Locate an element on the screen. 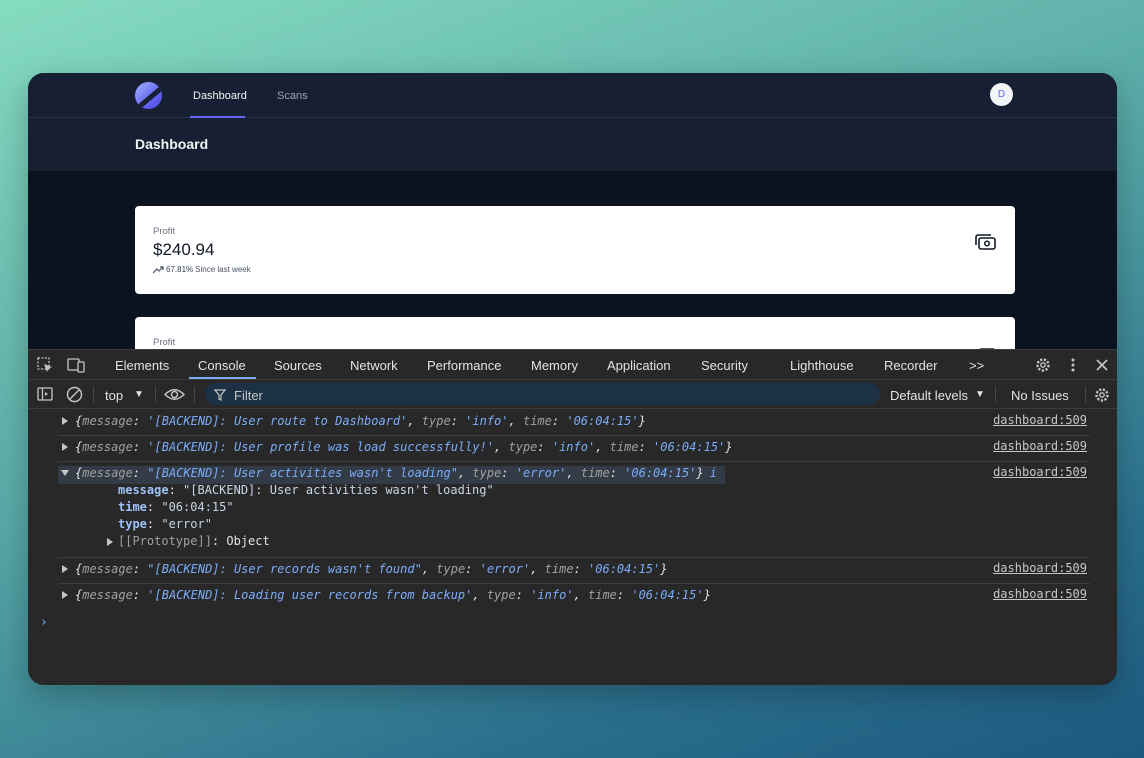  trend-percent: 67.81% is located at coordinates (180, 269).